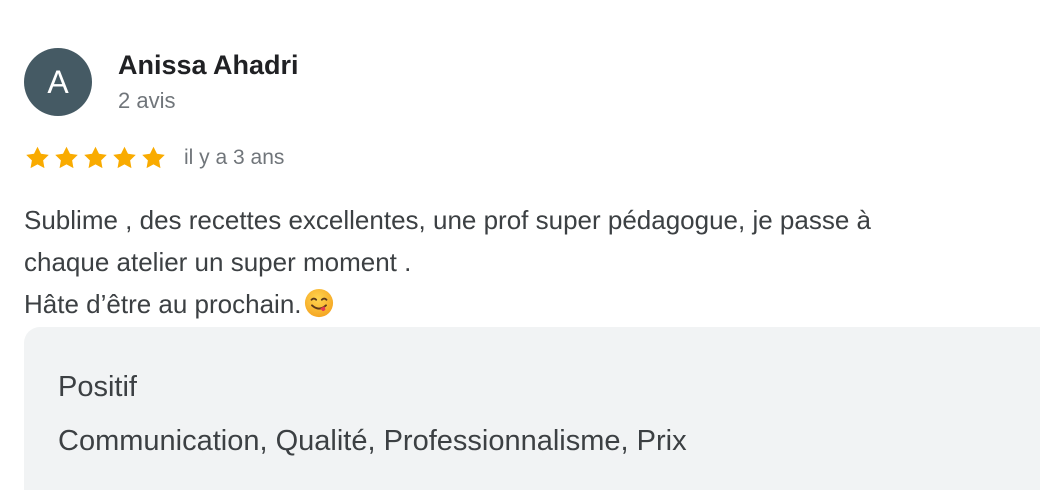 This screenshot has height=490, width=1040. I want to click on author-name: Anissa Ahadri, so click(208, 65).